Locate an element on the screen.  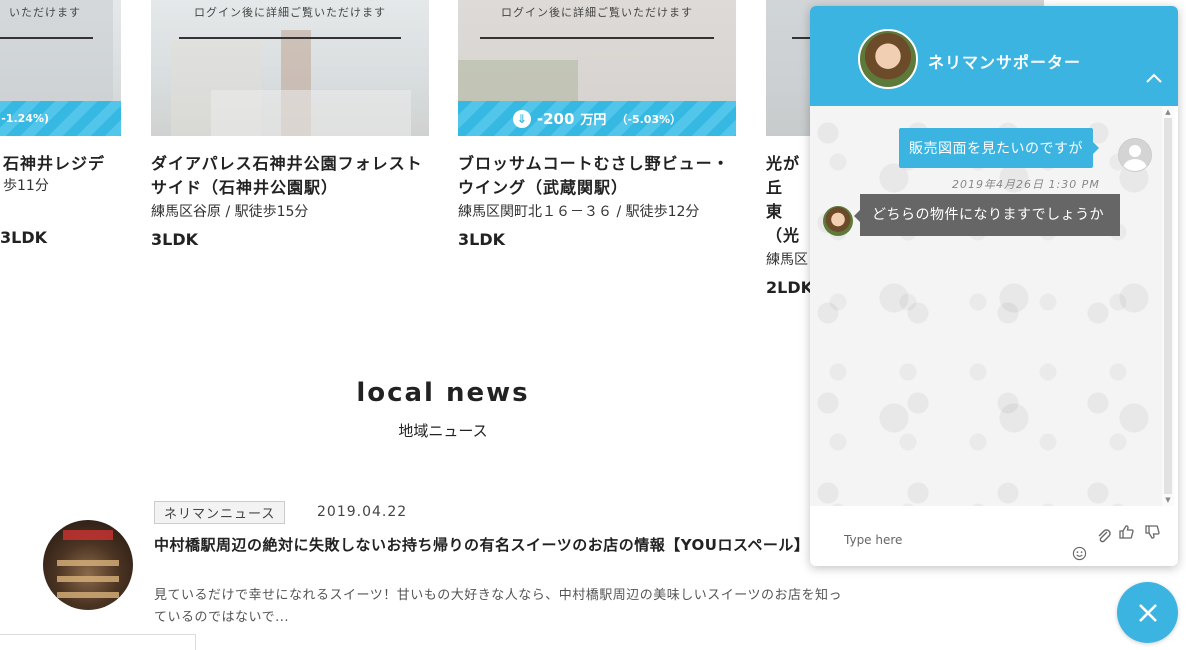
chat-input-area is located at coordinates (994, 536).